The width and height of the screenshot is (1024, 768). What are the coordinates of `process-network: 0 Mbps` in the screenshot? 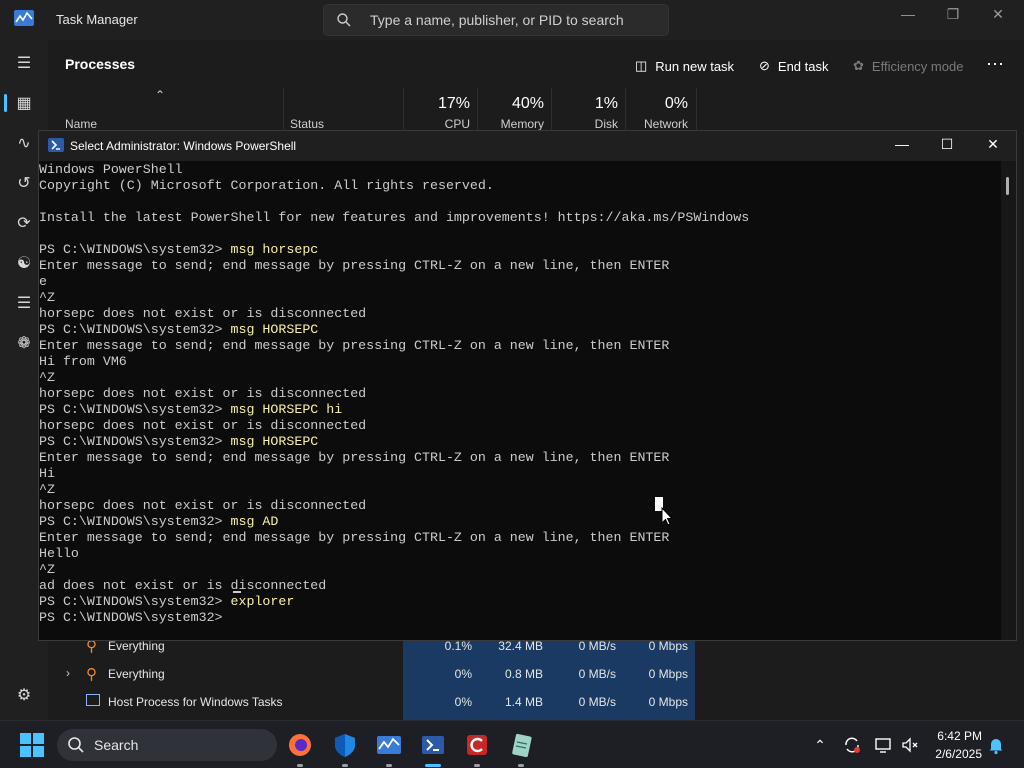 It's located at (668, 646).